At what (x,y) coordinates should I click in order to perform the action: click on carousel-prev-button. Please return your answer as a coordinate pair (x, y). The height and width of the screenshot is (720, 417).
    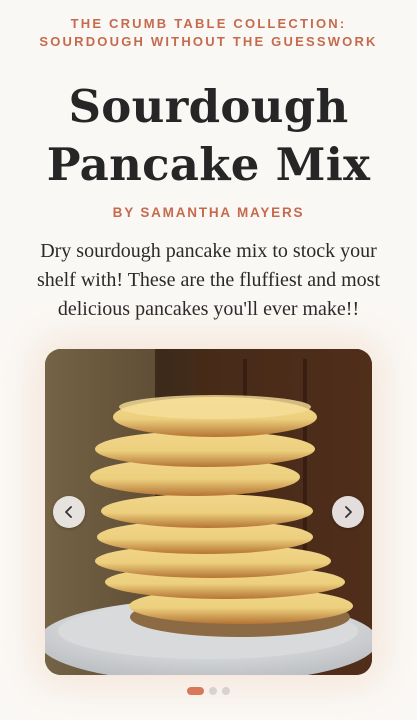
    Looking at the image, I should click on (69, 512).